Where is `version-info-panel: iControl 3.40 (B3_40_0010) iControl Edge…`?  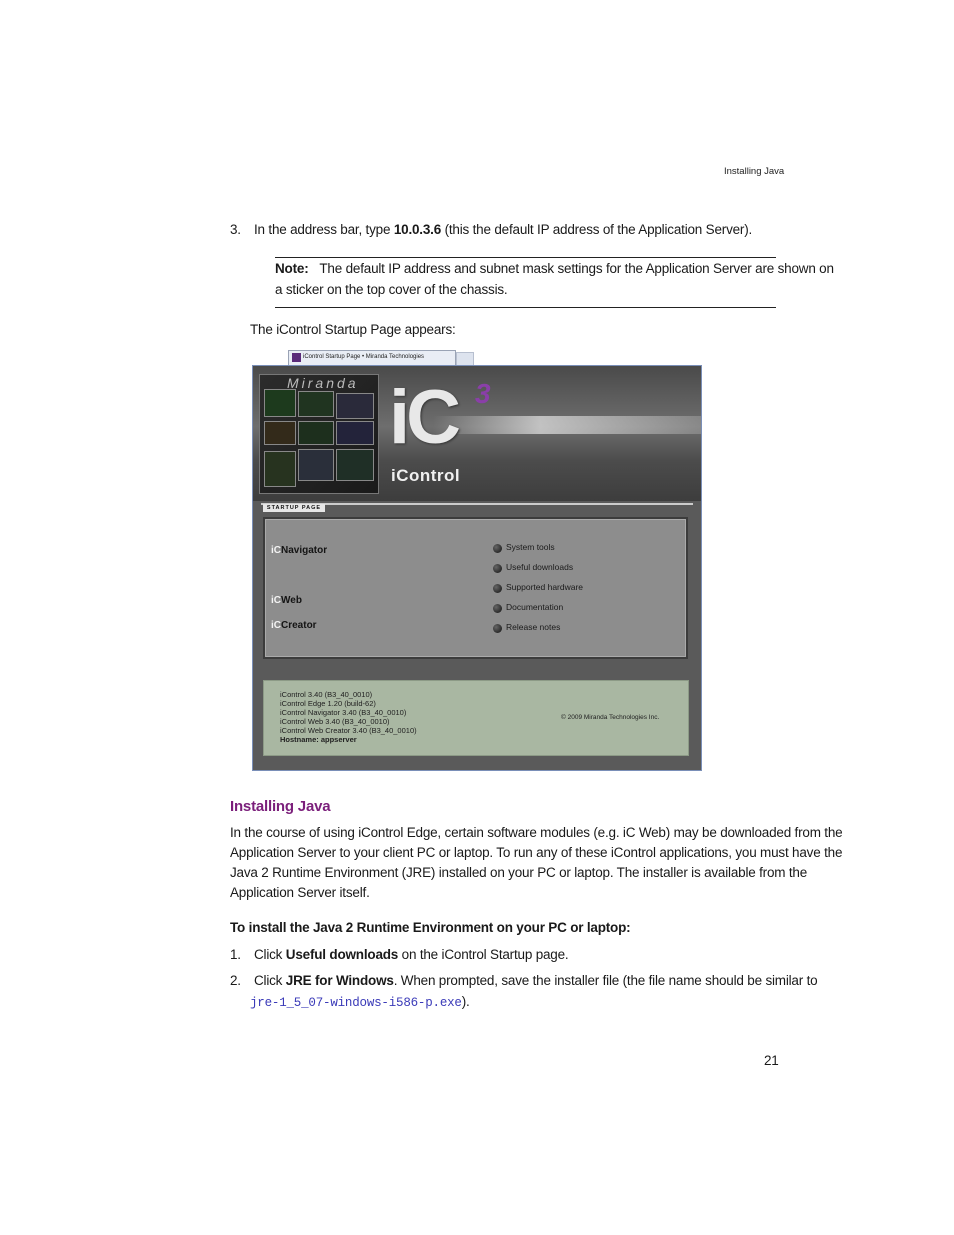
version-info-panel: iControl 3.40 (B3_40_0010) iControl Edge… is located at coordinates (476, 718).